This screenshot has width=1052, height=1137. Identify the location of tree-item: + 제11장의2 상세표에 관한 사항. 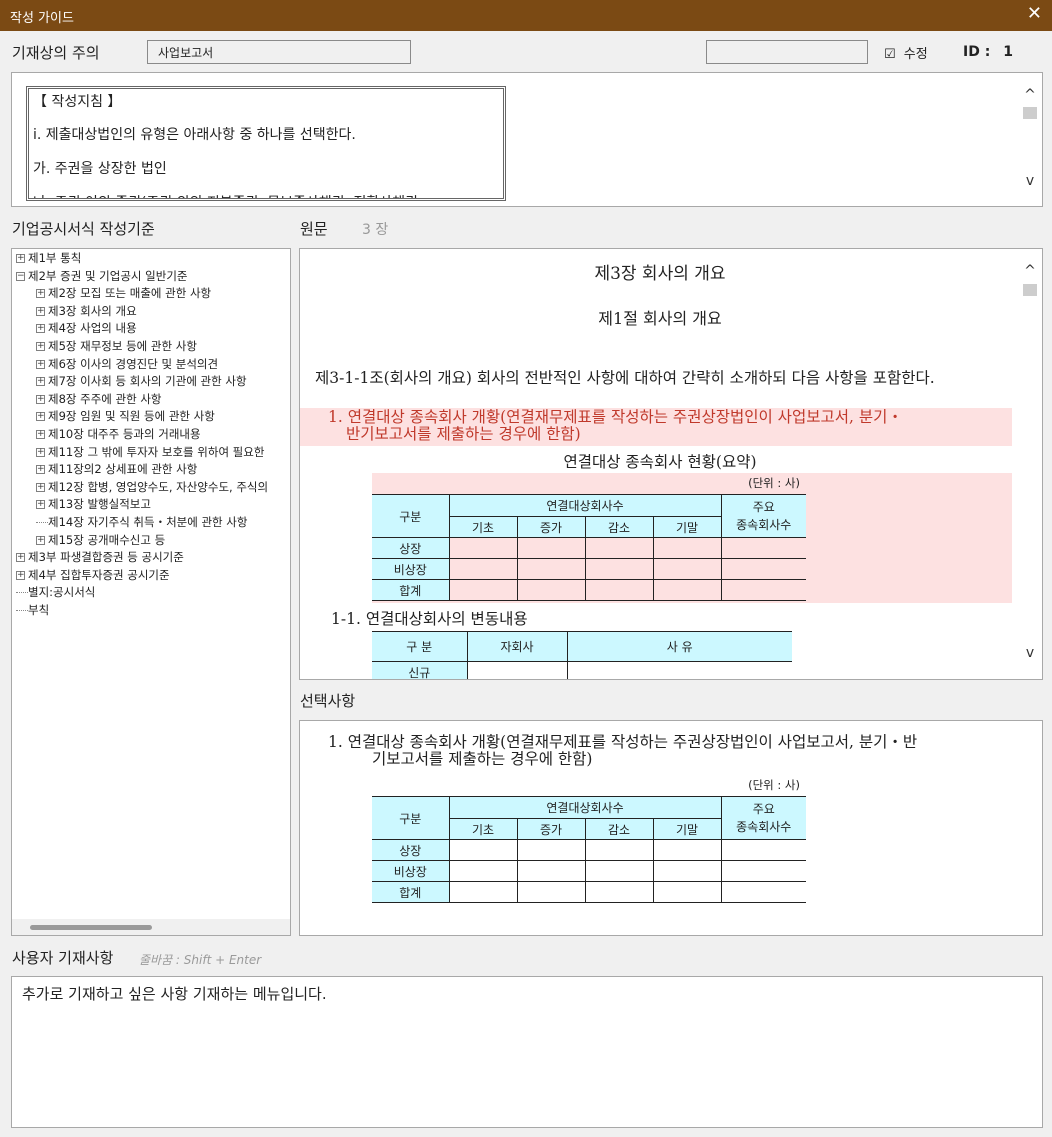
(116, 470).